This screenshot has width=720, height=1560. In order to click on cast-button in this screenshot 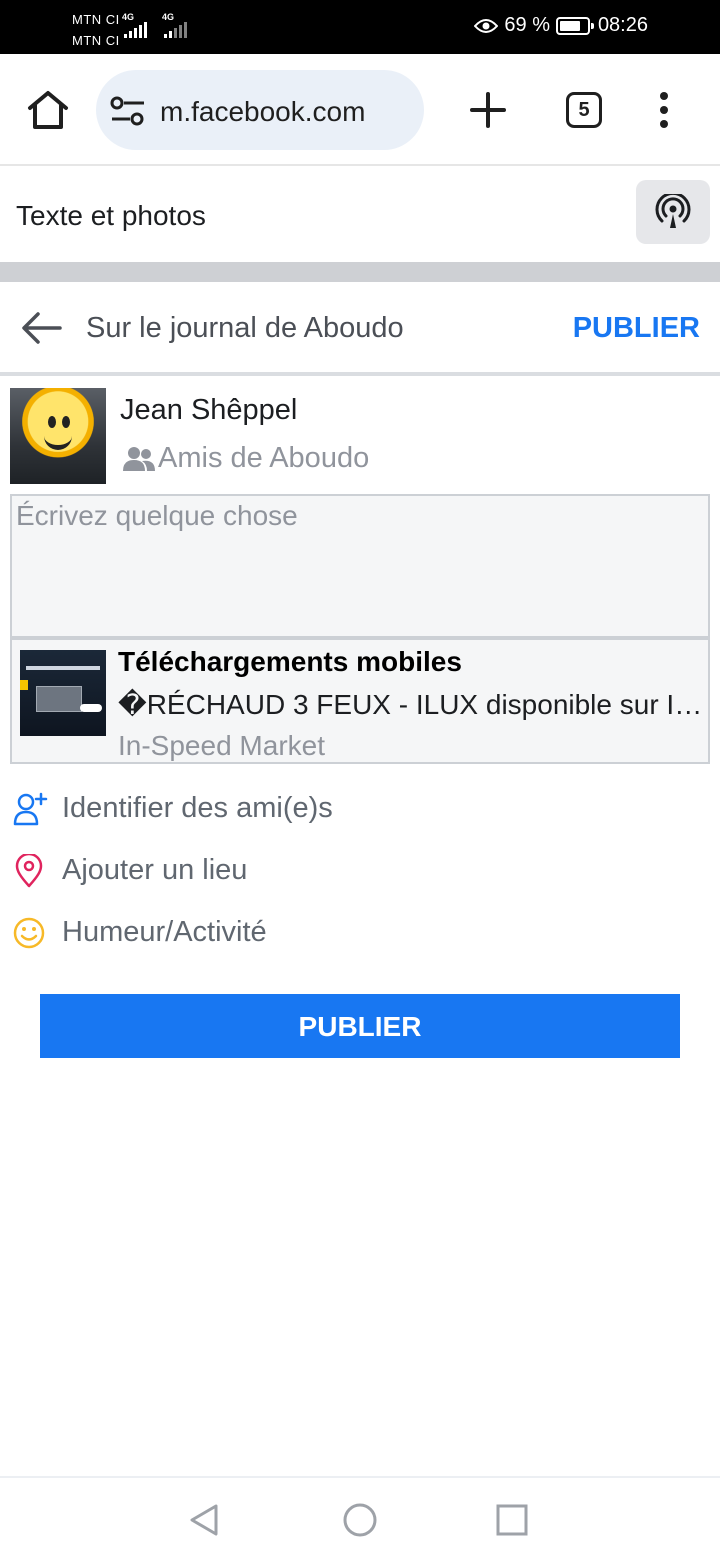, I will do `click(673, 212)`.